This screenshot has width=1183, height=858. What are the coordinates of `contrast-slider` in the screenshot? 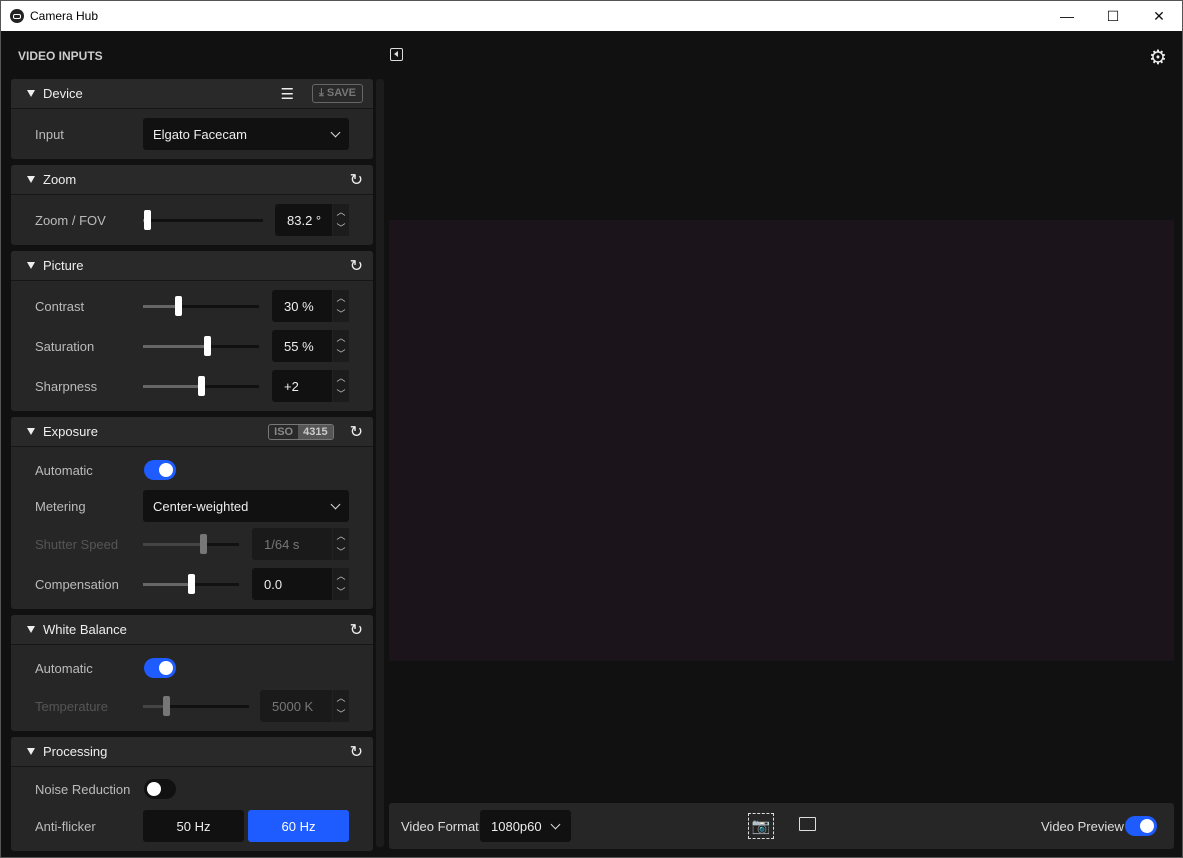 It's located at (201, 305).